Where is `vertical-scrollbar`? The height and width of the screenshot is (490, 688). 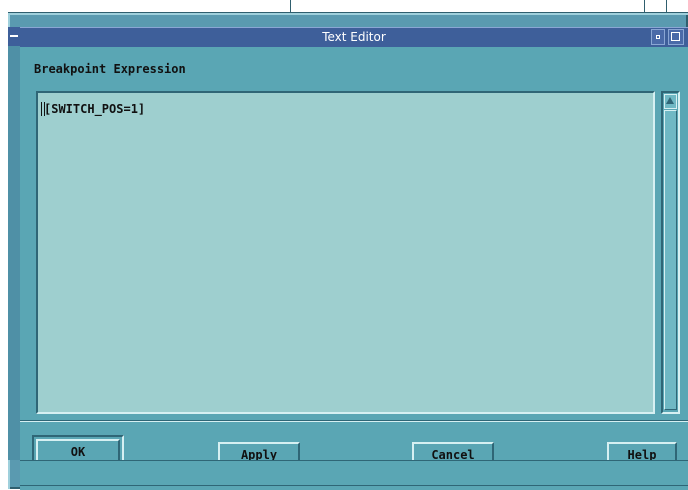 vertical-scrollbar is located at coordinates (670, 252).